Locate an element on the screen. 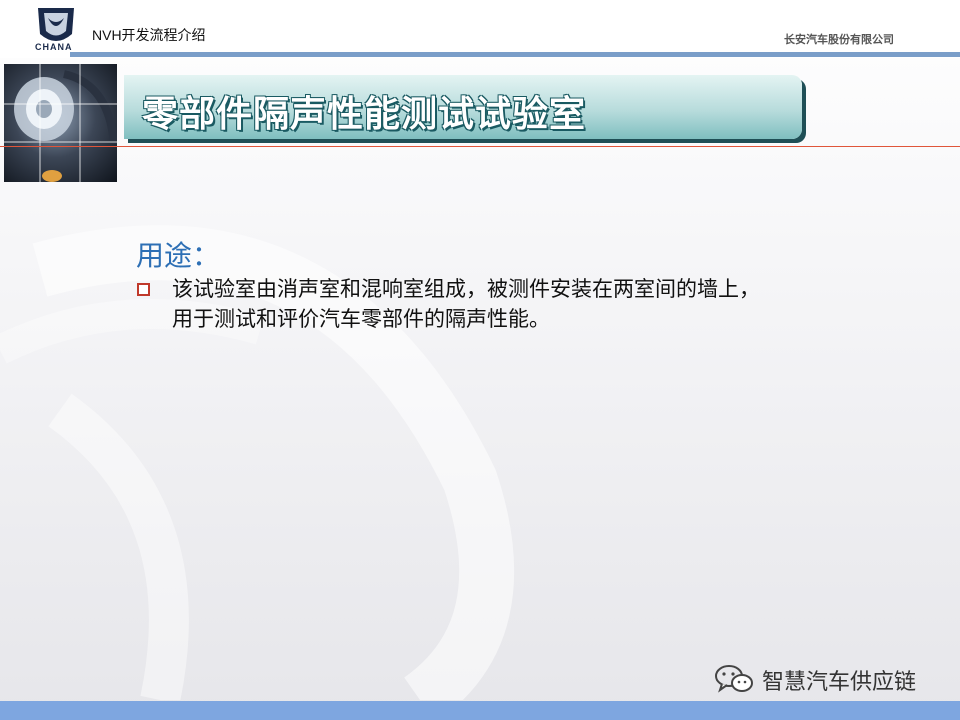 The image size is (960, 720). header-title: NVH开发流程介绍 is located at coordinates (149, 35).